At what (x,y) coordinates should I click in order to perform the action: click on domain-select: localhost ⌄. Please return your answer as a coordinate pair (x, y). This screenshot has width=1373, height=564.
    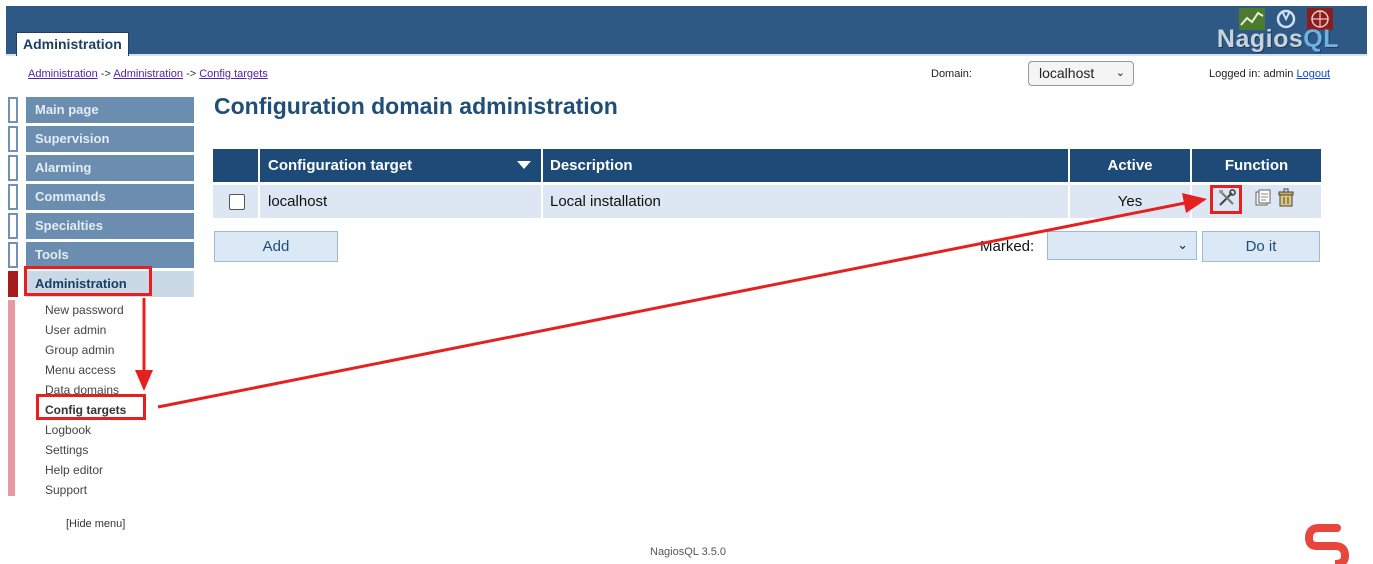
    Looking at the image, I should click on (1081, 73).